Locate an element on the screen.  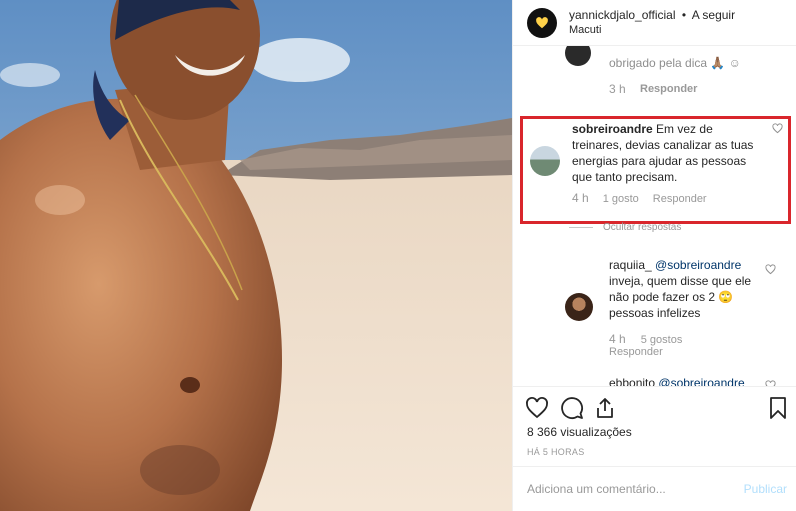
reply-likes: 5 gostos is located at coordinates (662, 340).